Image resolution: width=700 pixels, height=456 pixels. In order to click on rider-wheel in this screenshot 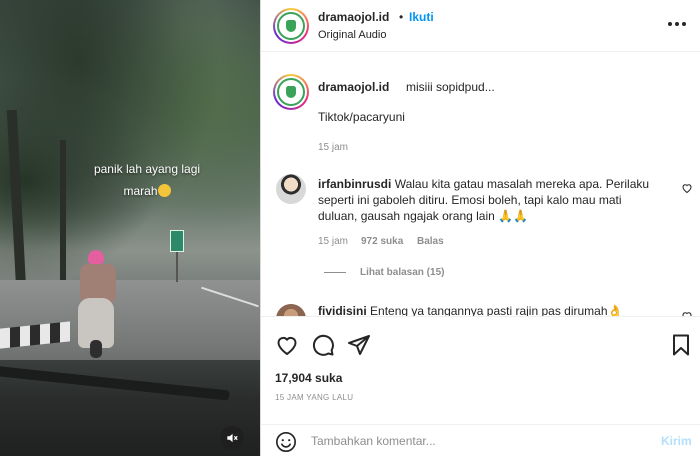, I will do `click(96, 349)`.